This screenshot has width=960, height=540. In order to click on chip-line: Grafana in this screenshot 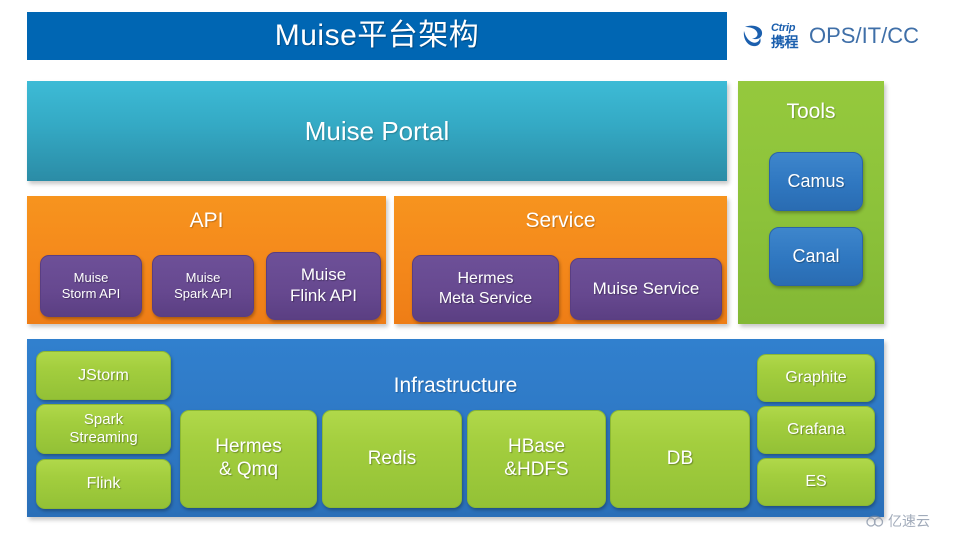, I will do `click(816, 430)`.